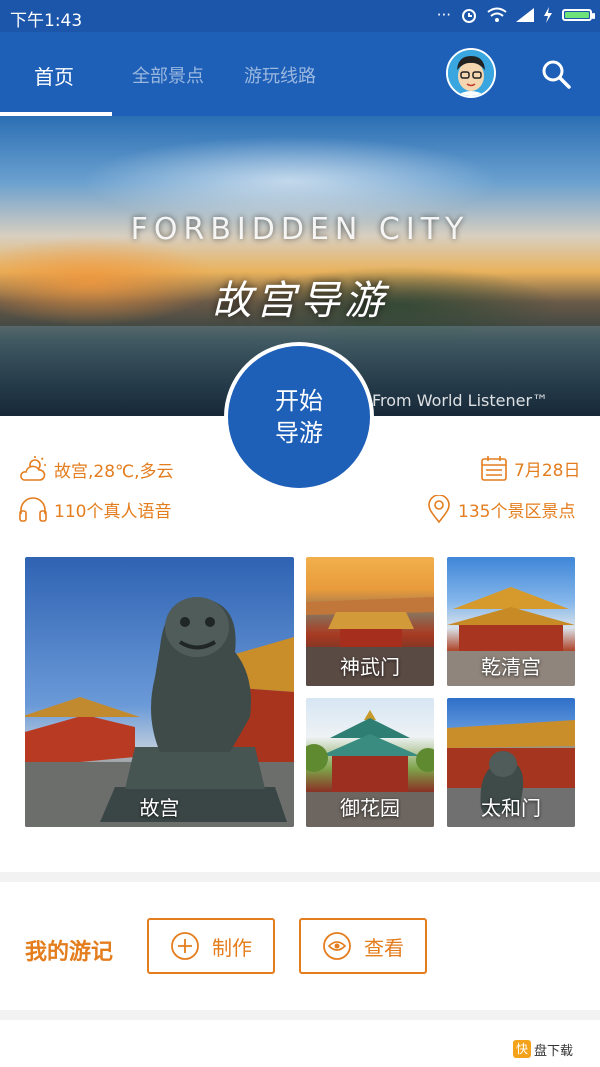 The width and height of the screenshot is (600, 1067). I want to click on status-time: 下午1:43, so click(46, 21).